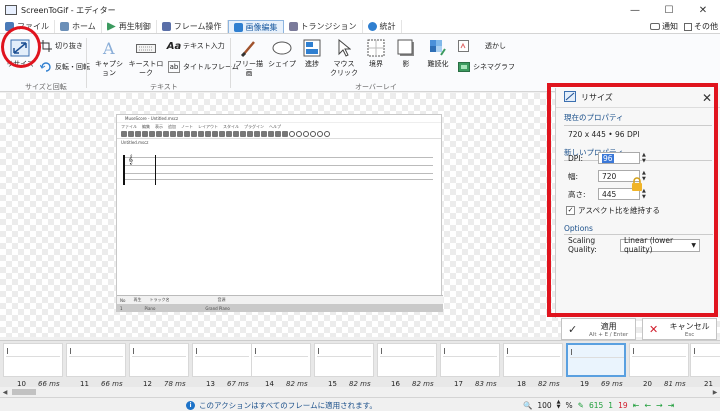  I want to click on preview-title: MuseScore - Untitled.mscz, so click(279, 119).